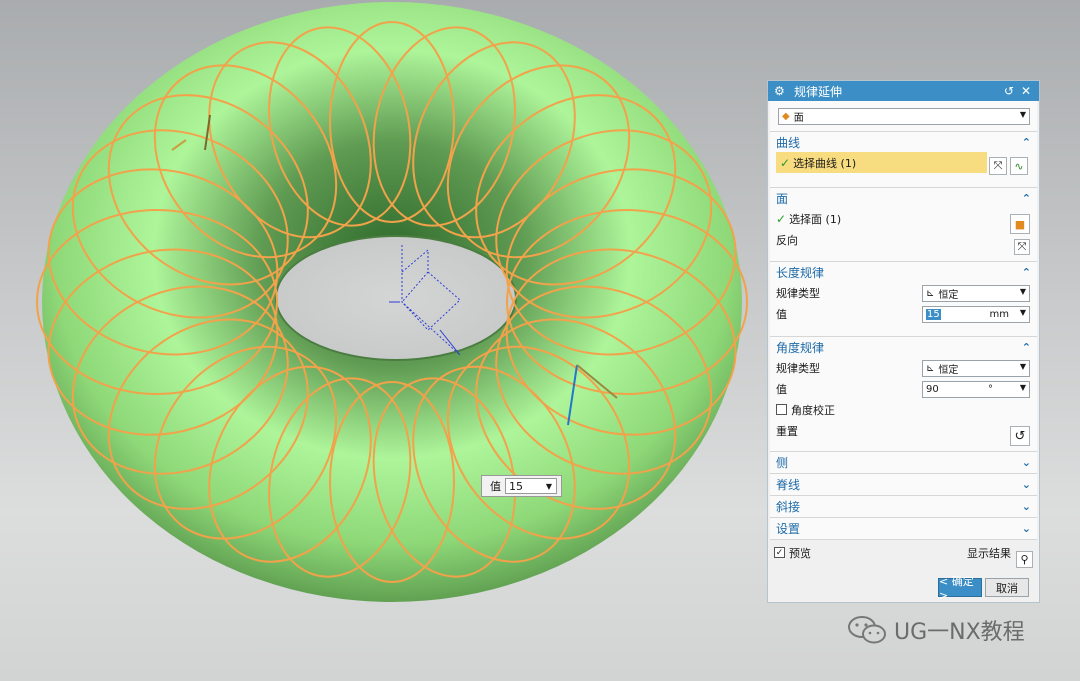 This screenshot has height=681, width=1080. What do you see at coordinates (881, 162) in the screenshot?
I see `select-curve-row: ✓ 选择曲线 (1)` at bounding box center [881, 162].